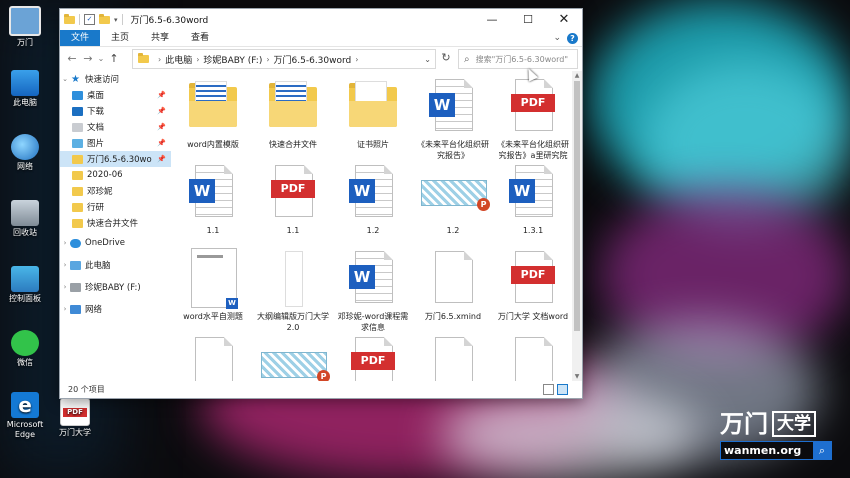 The height and width of the screenshot is (478, 850). Describe the element at coordinates (564, 19) in the screenshot. I see `close-button: ✕` at that location.